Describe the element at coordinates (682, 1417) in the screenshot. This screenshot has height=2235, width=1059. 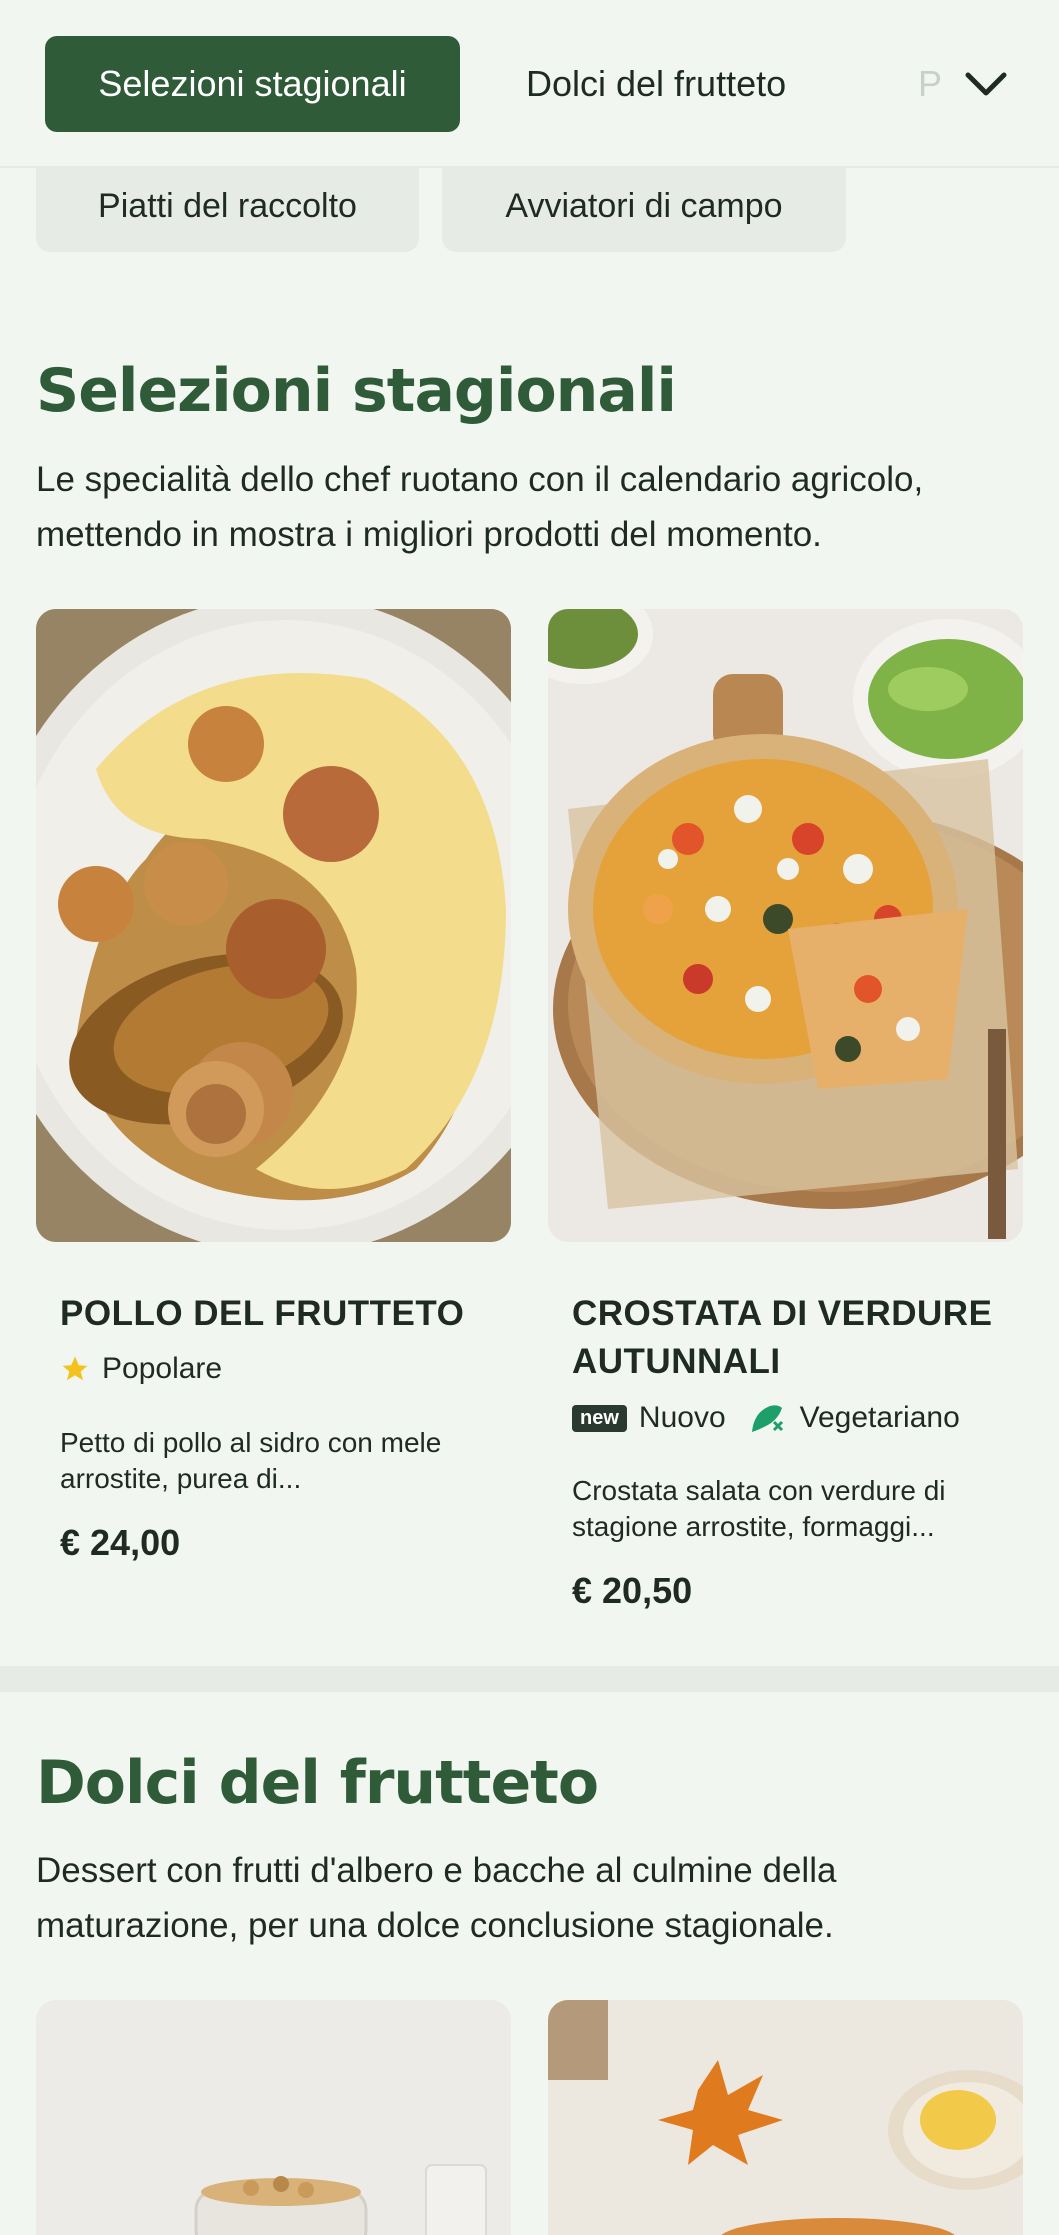
I see `tag-label: Nuovo` at that location.